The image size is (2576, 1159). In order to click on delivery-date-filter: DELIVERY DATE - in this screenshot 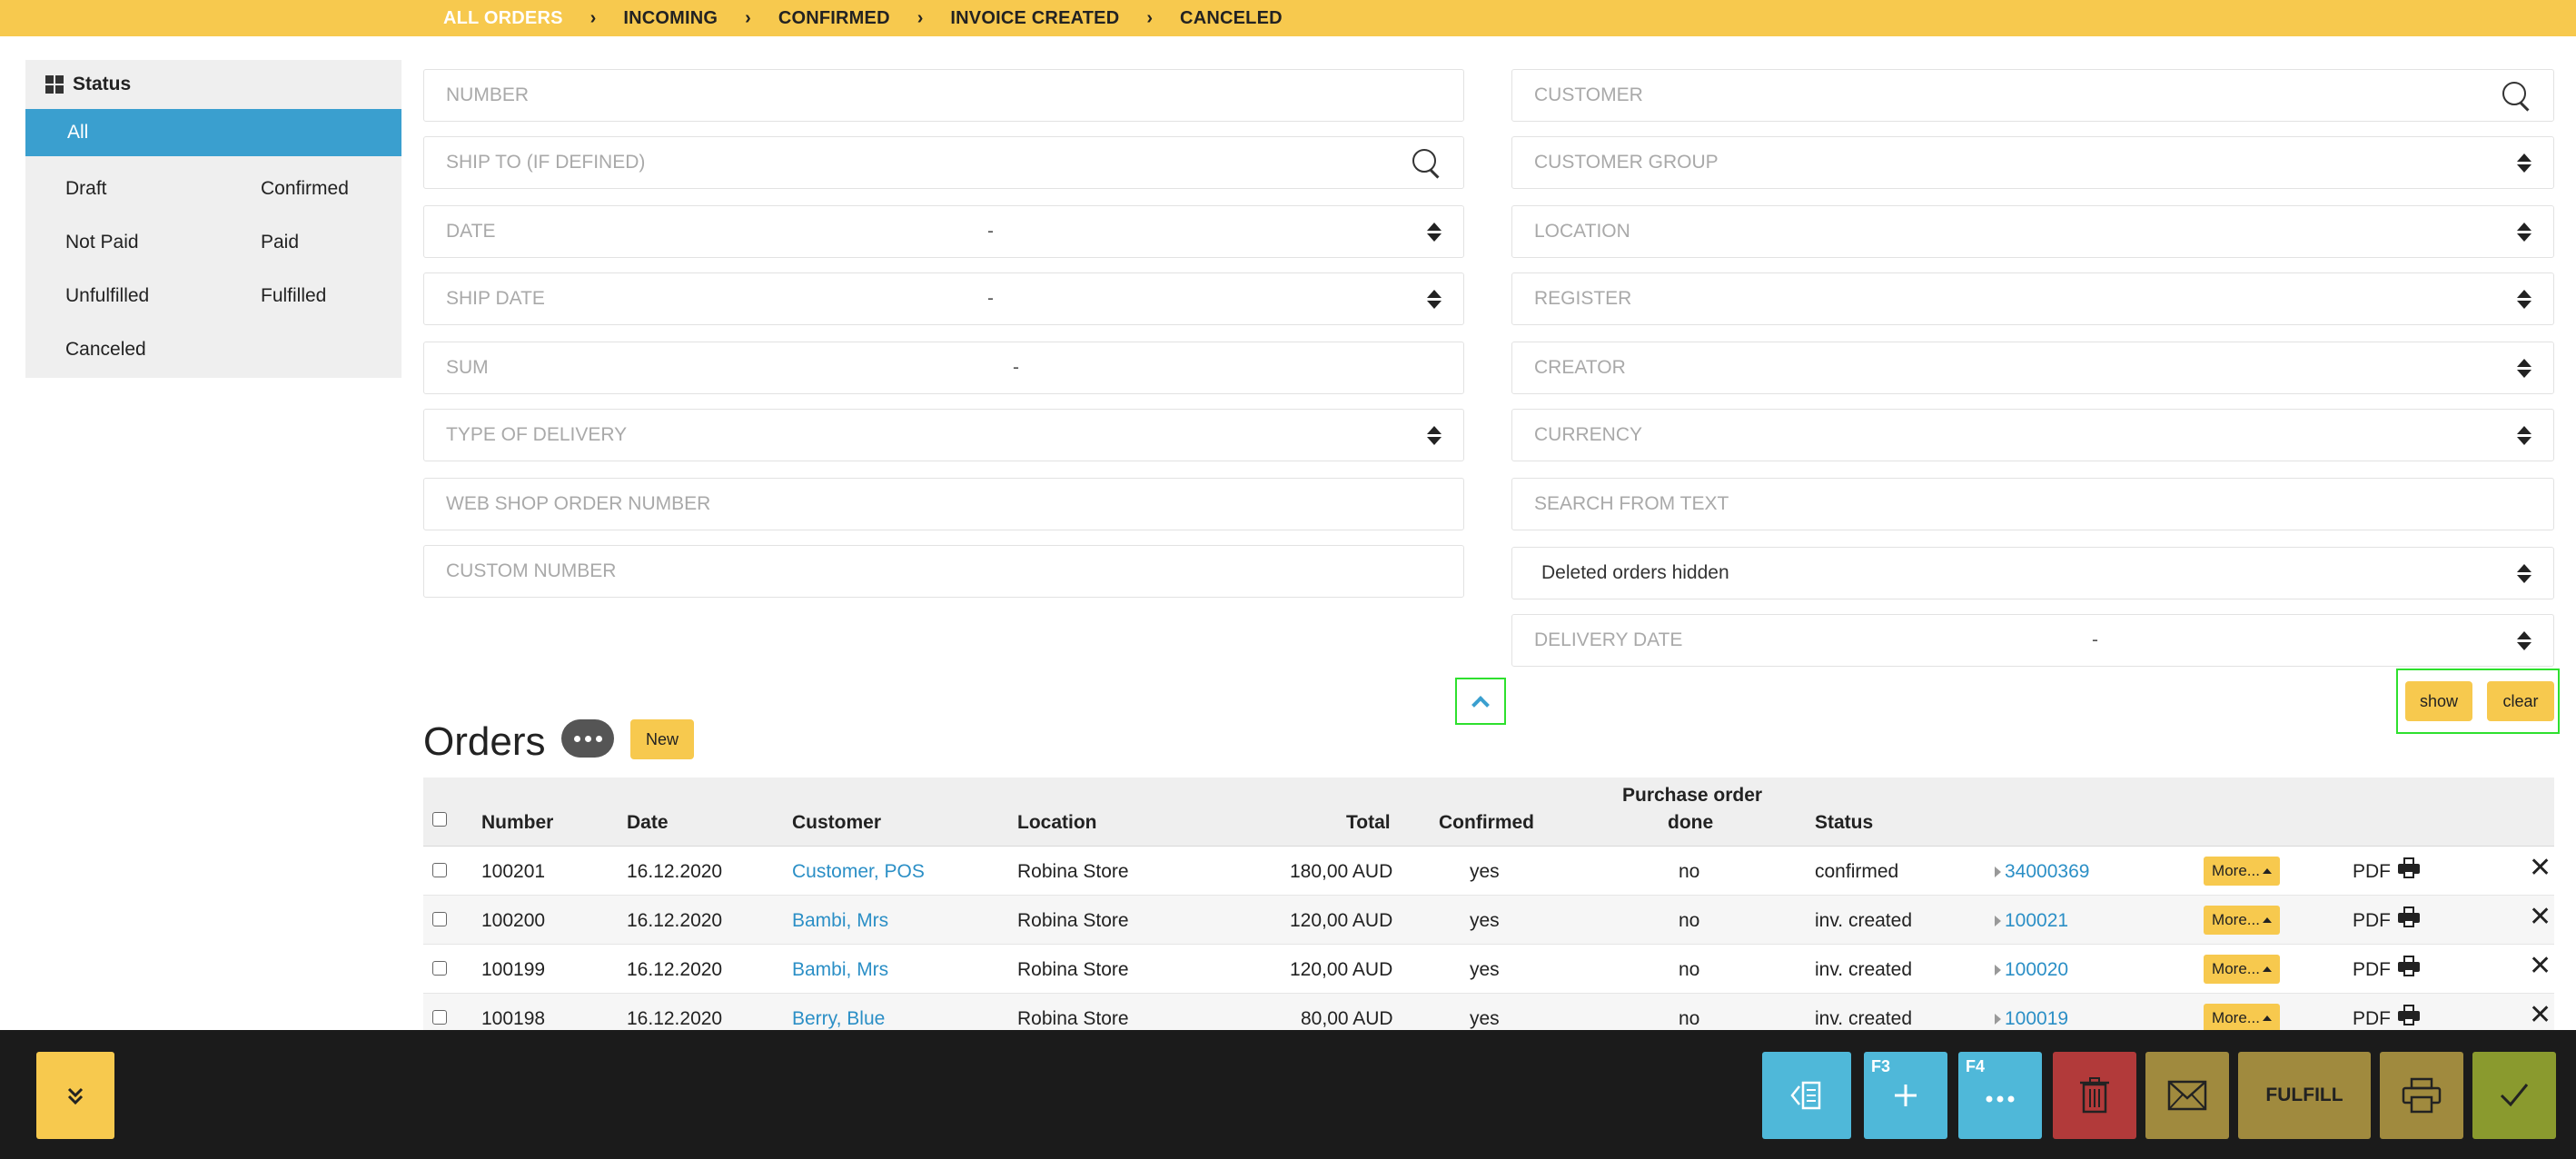, I will do `click(2033, 640)`.